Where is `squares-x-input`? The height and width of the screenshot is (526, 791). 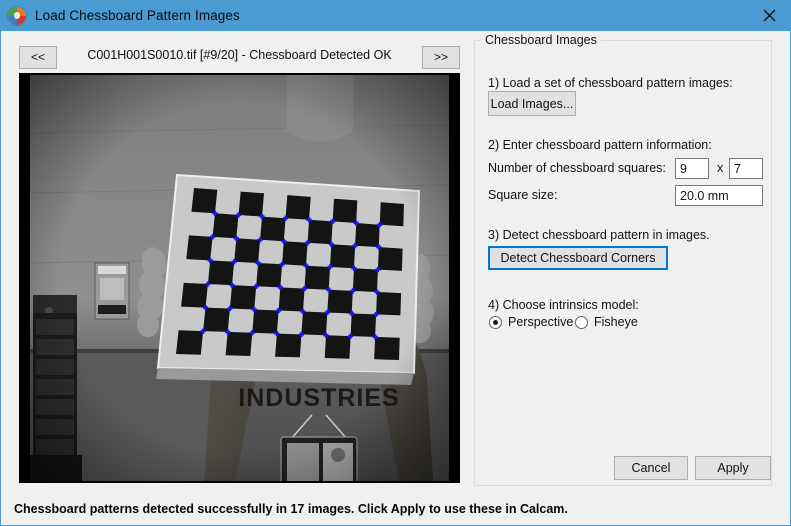 squares-x-input is located at coordinates (692, 168).